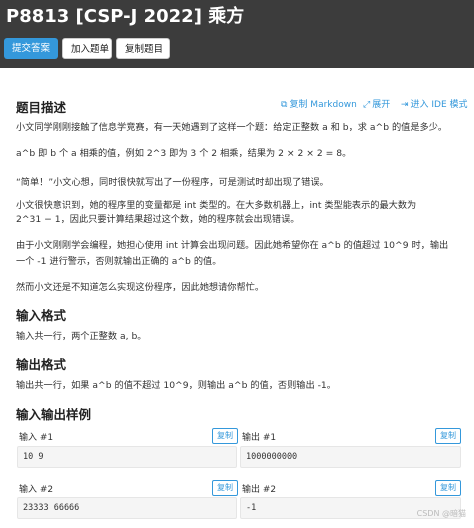 The image size is (474, 528). What do you see at coordinates (143, 48) in the screenshot?
I see `copy-problem-button: 复制题目` at bounding box center [143, 48].